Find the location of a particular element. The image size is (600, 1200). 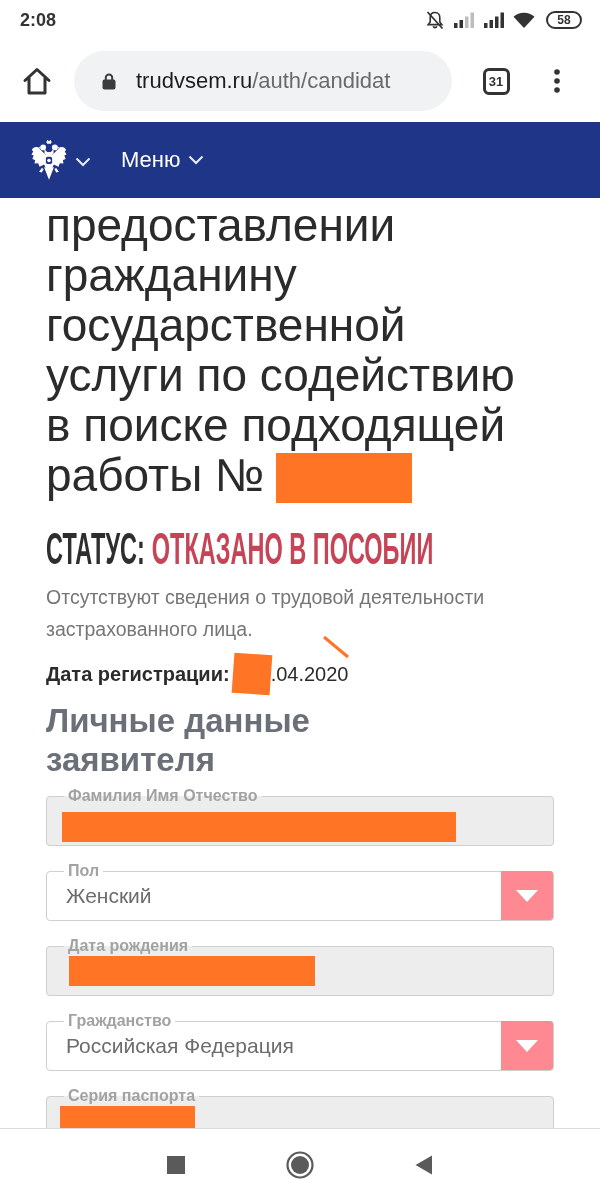

wifi-icon is located at coordinates (524, 20).